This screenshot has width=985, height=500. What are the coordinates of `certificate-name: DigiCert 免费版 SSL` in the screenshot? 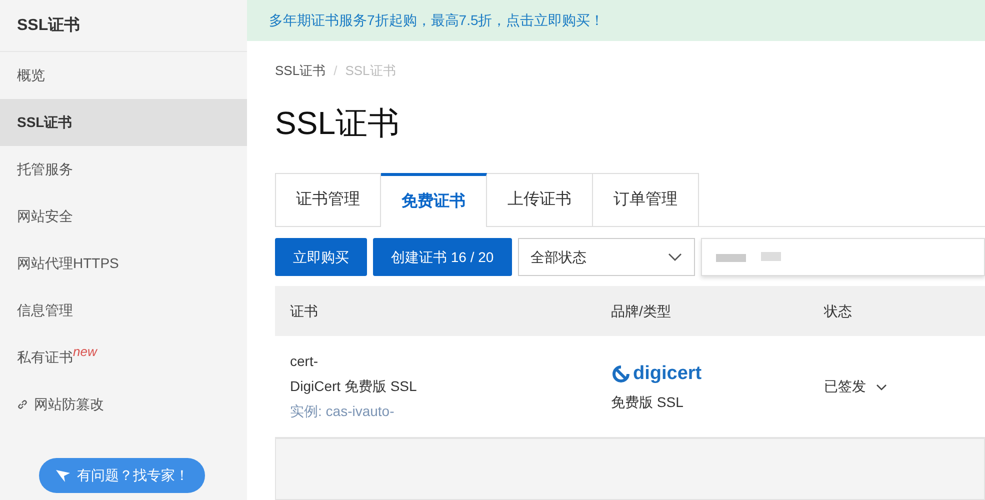 It's located at (354, 386).